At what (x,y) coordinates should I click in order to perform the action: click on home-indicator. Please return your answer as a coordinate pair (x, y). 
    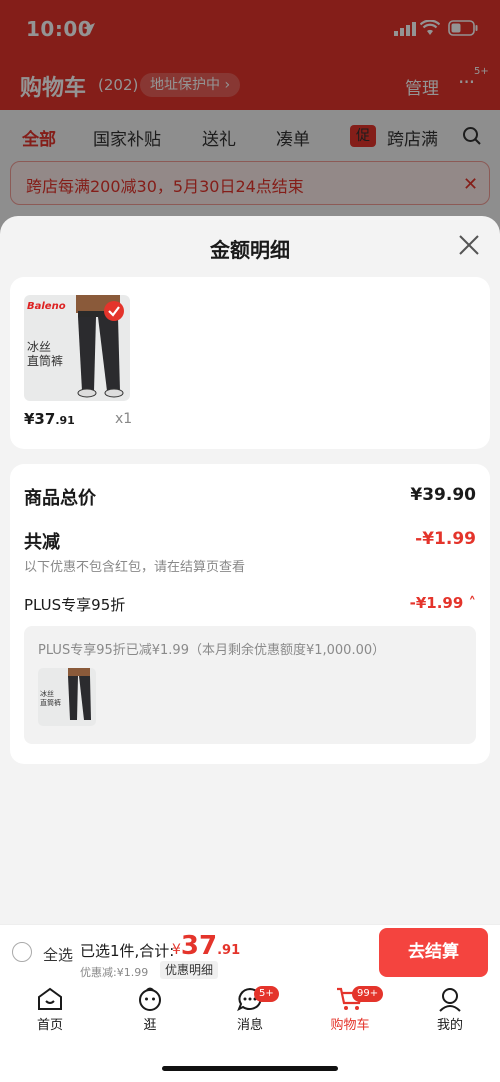
    Looking at the image, I should click on (250, 1068).